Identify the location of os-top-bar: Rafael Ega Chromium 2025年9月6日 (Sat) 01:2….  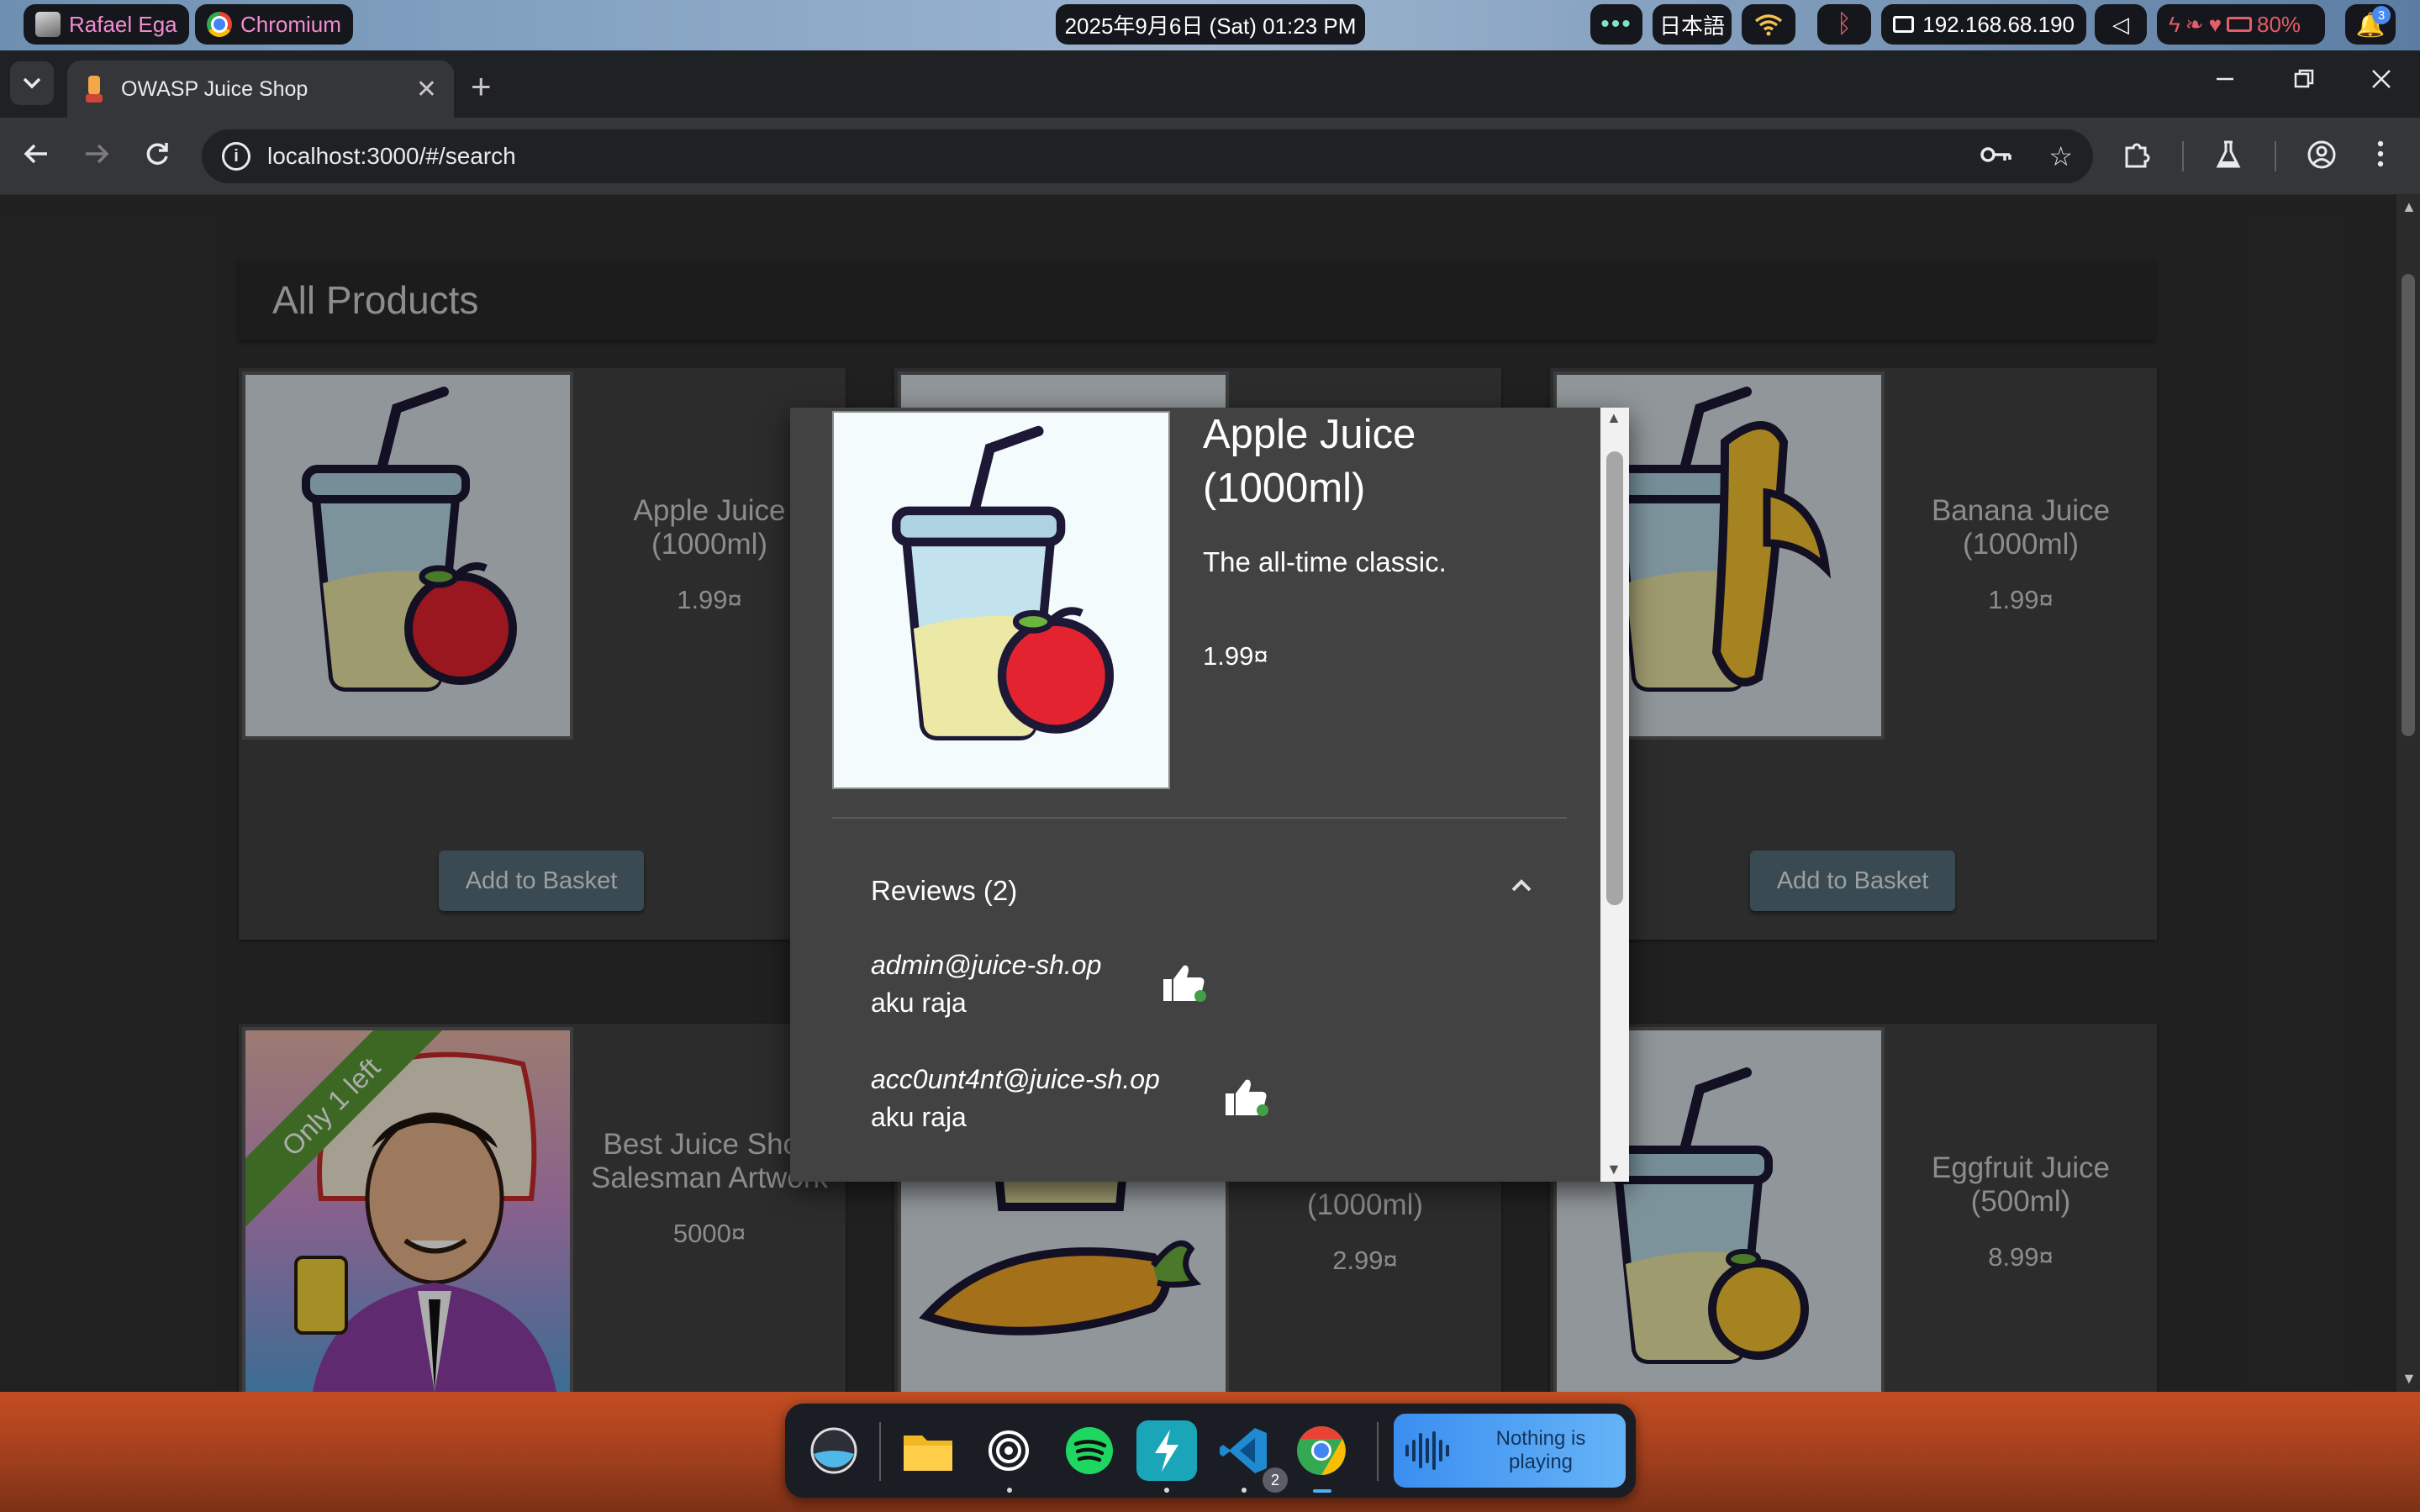
(1210, 25).